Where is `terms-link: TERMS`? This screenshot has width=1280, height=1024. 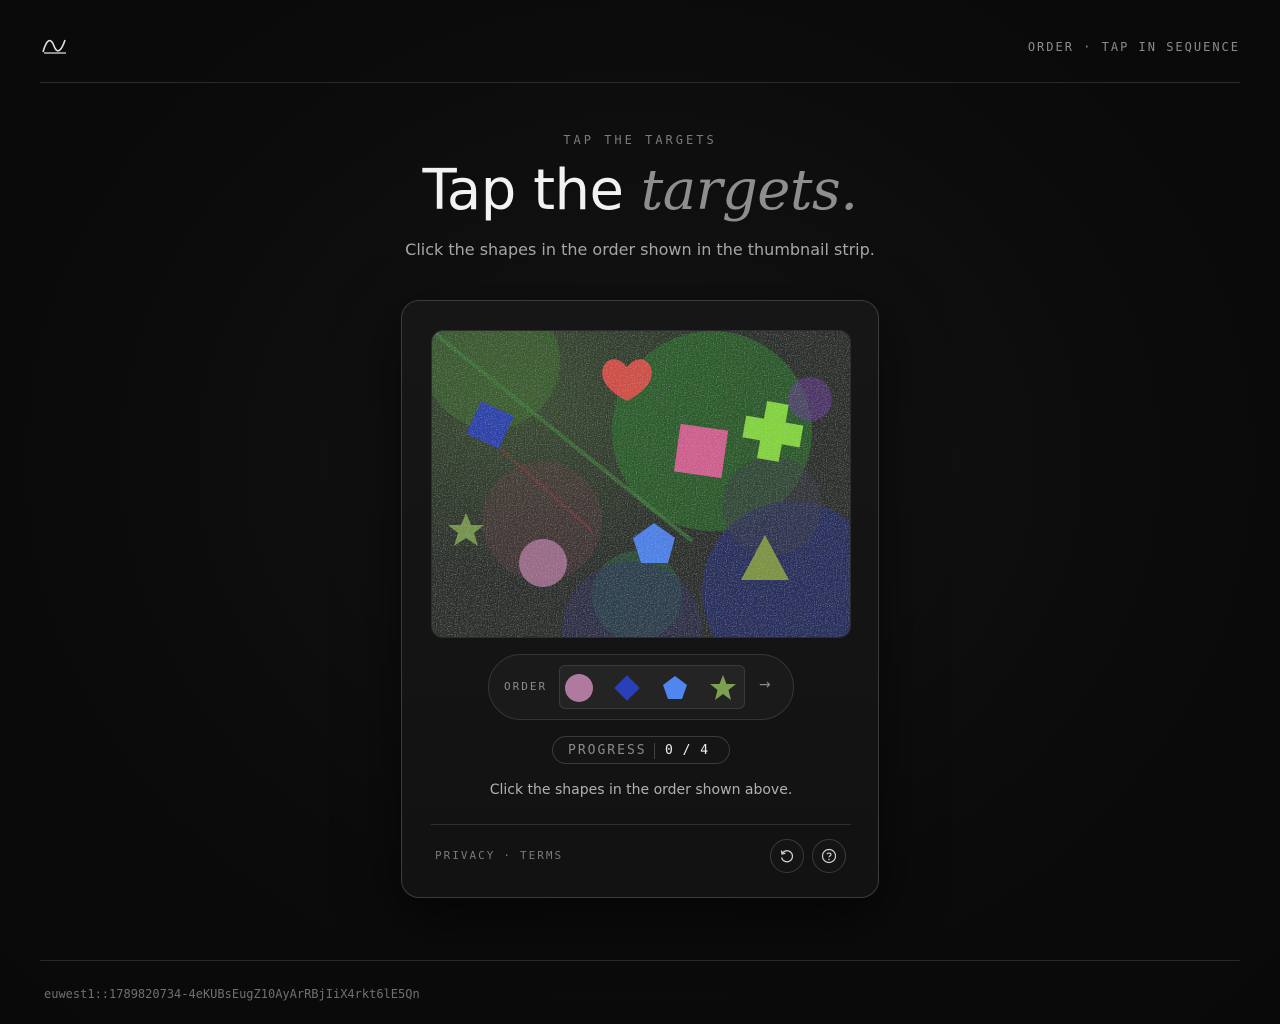
terms-link: TERMS is located at coordinates (541, 855).